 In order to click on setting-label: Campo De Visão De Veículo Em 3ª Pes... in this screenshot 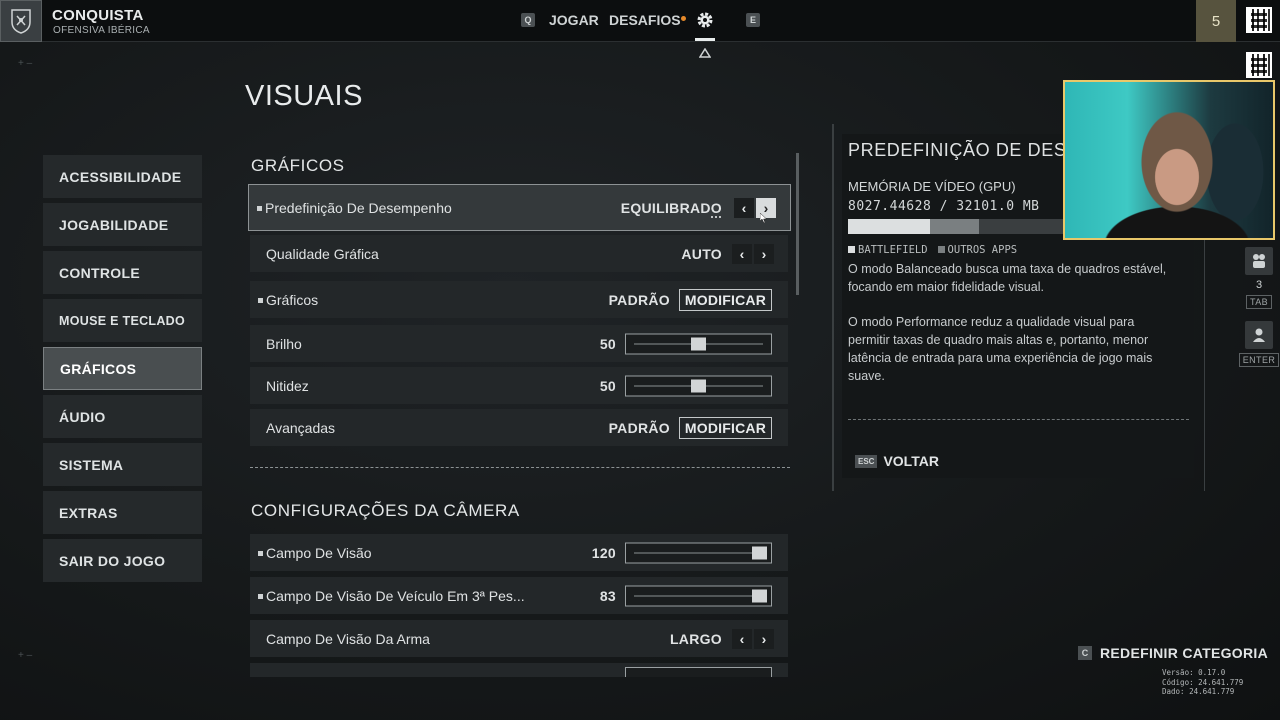, I will do `click(395, 595)`.